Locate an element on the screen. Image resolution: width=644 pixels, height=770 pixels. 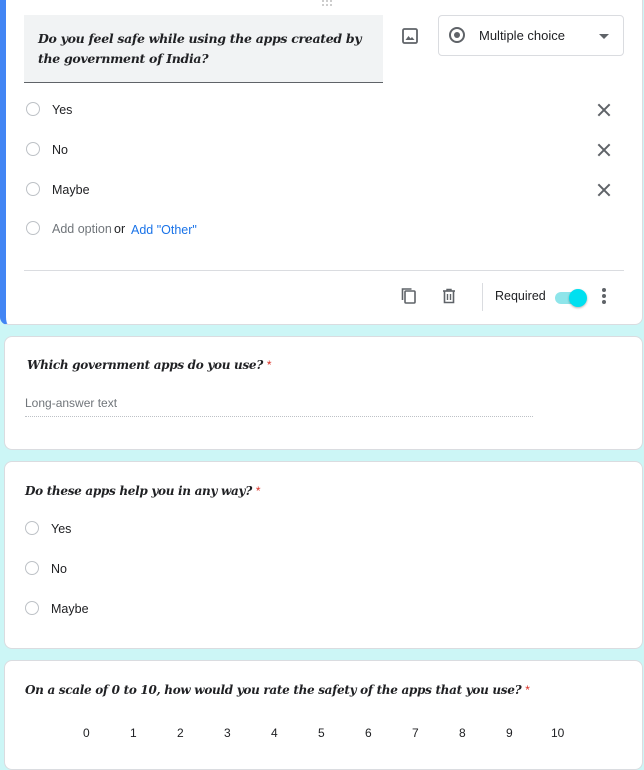
scale-label: 9 is located at coordinates (509, 733).